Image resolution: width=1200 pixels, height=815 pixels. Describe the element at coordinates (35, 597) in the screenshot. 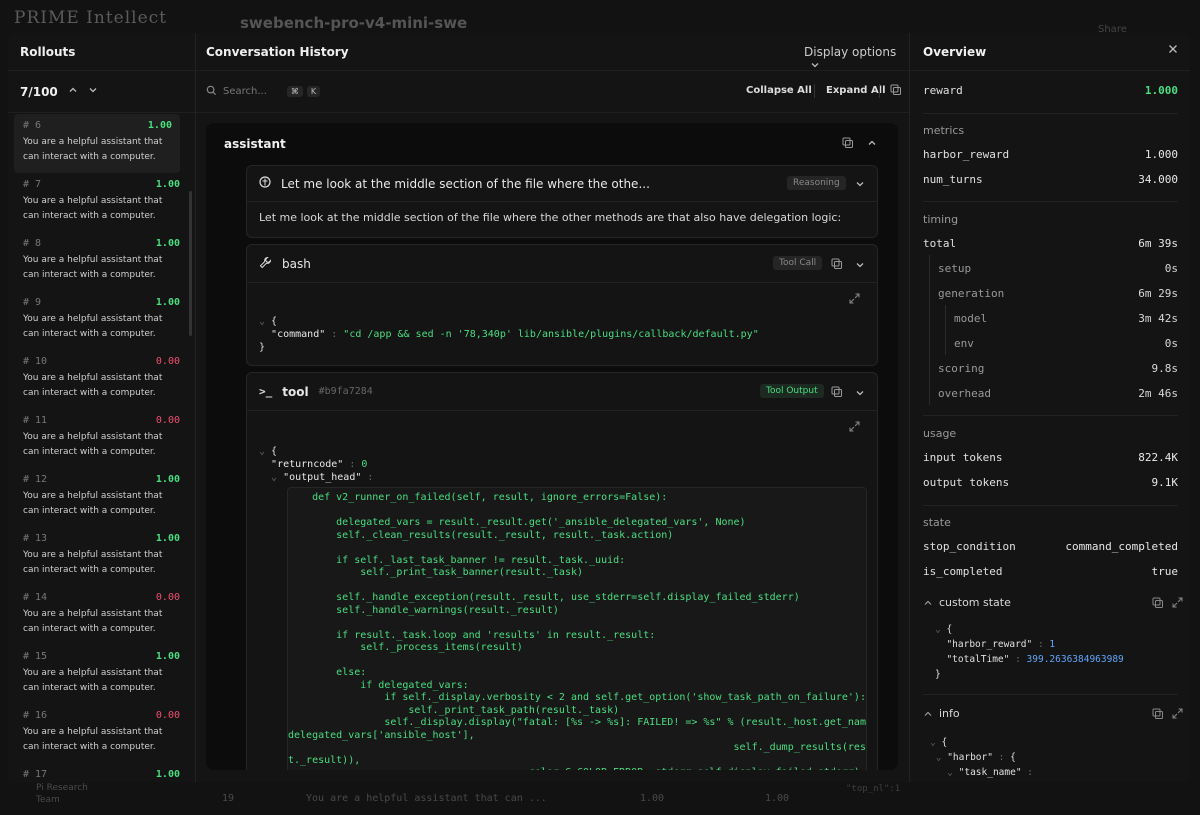

I see `rollout-id: # 14` at that location.